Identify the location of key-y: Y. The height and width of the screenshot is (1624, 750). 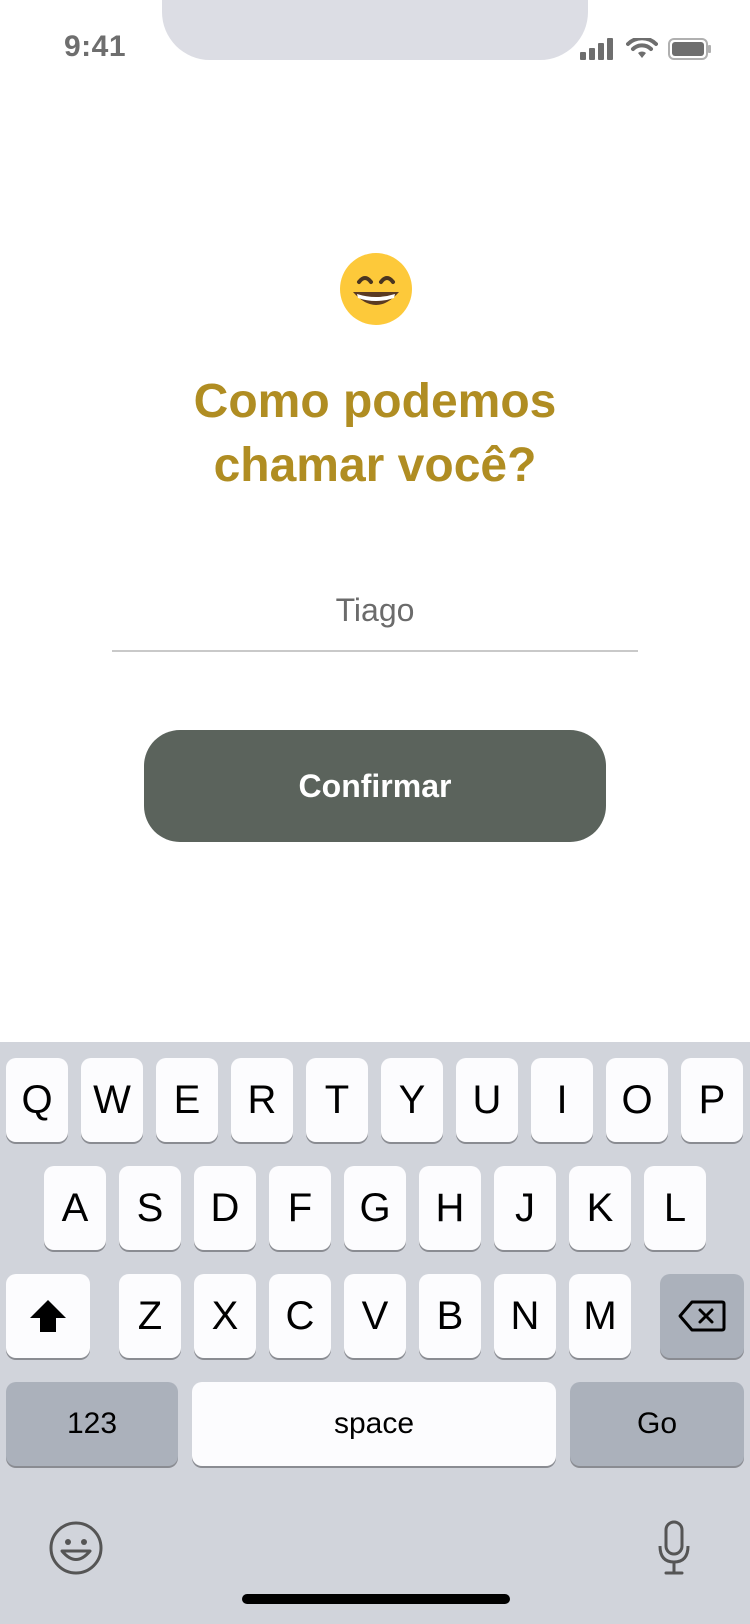
(412, 1100).